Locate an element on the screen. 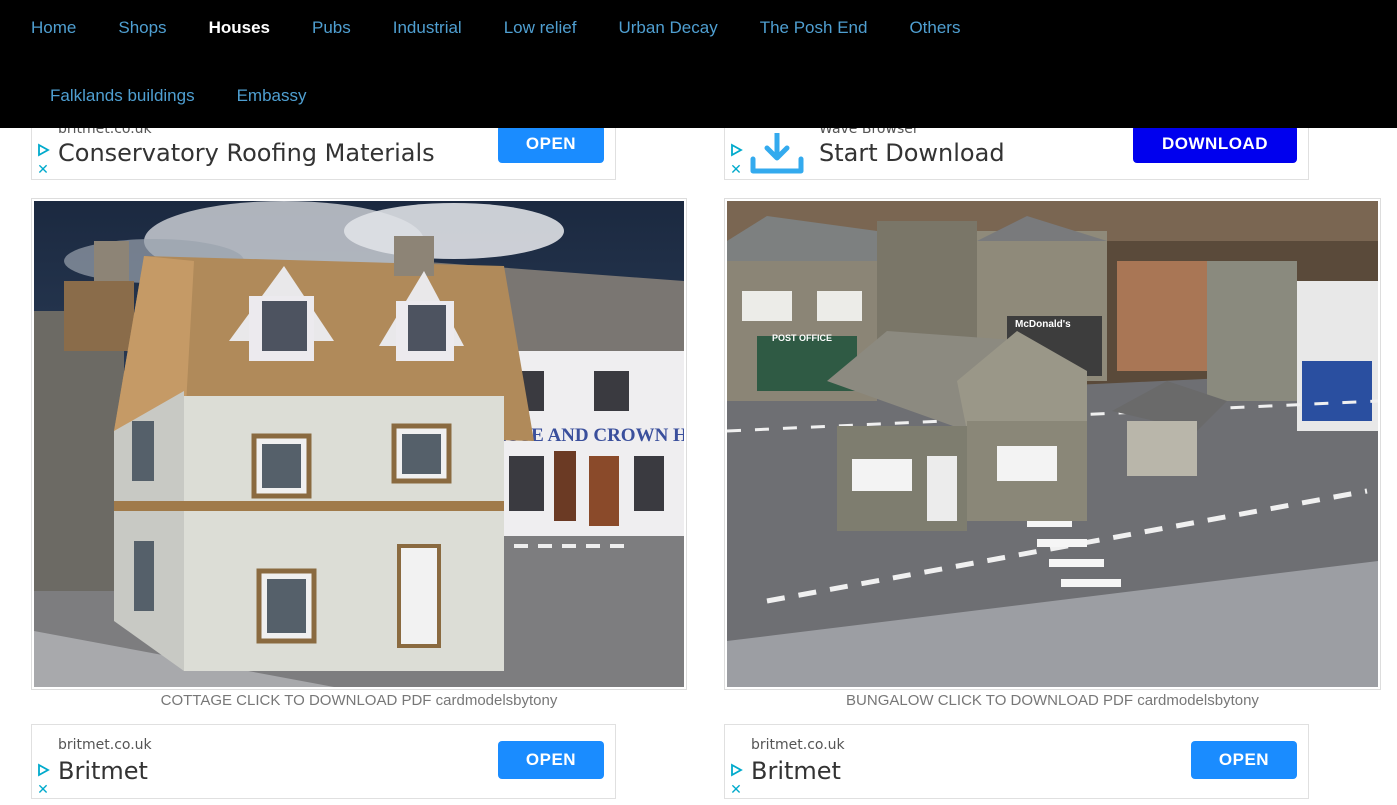  ad-banner-top-right: Wave Browser Start Download ✕ DOWNLOAD is located at coordinates (1016, 152).